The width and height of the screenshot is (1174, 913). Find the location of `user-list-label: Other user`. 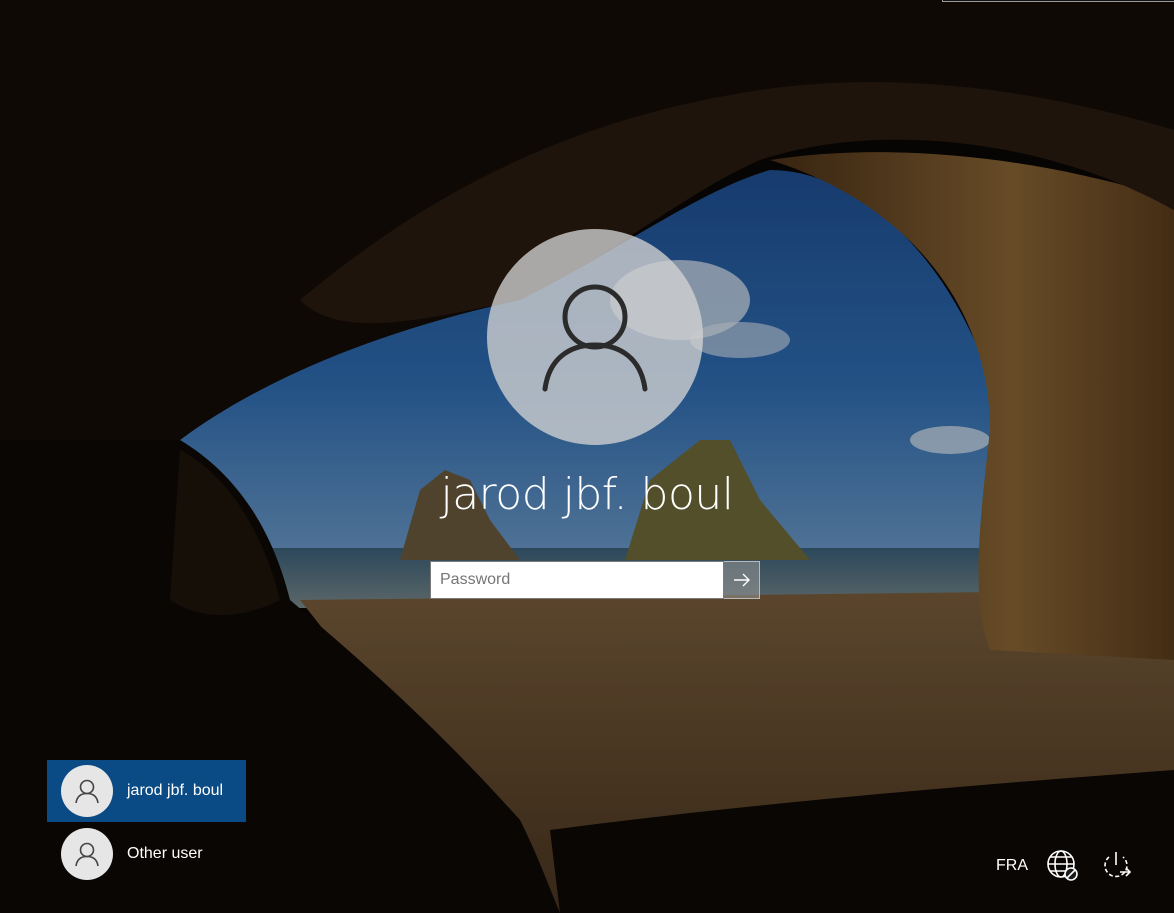

user-list-label: Other user is located at coordinates (165, 853).